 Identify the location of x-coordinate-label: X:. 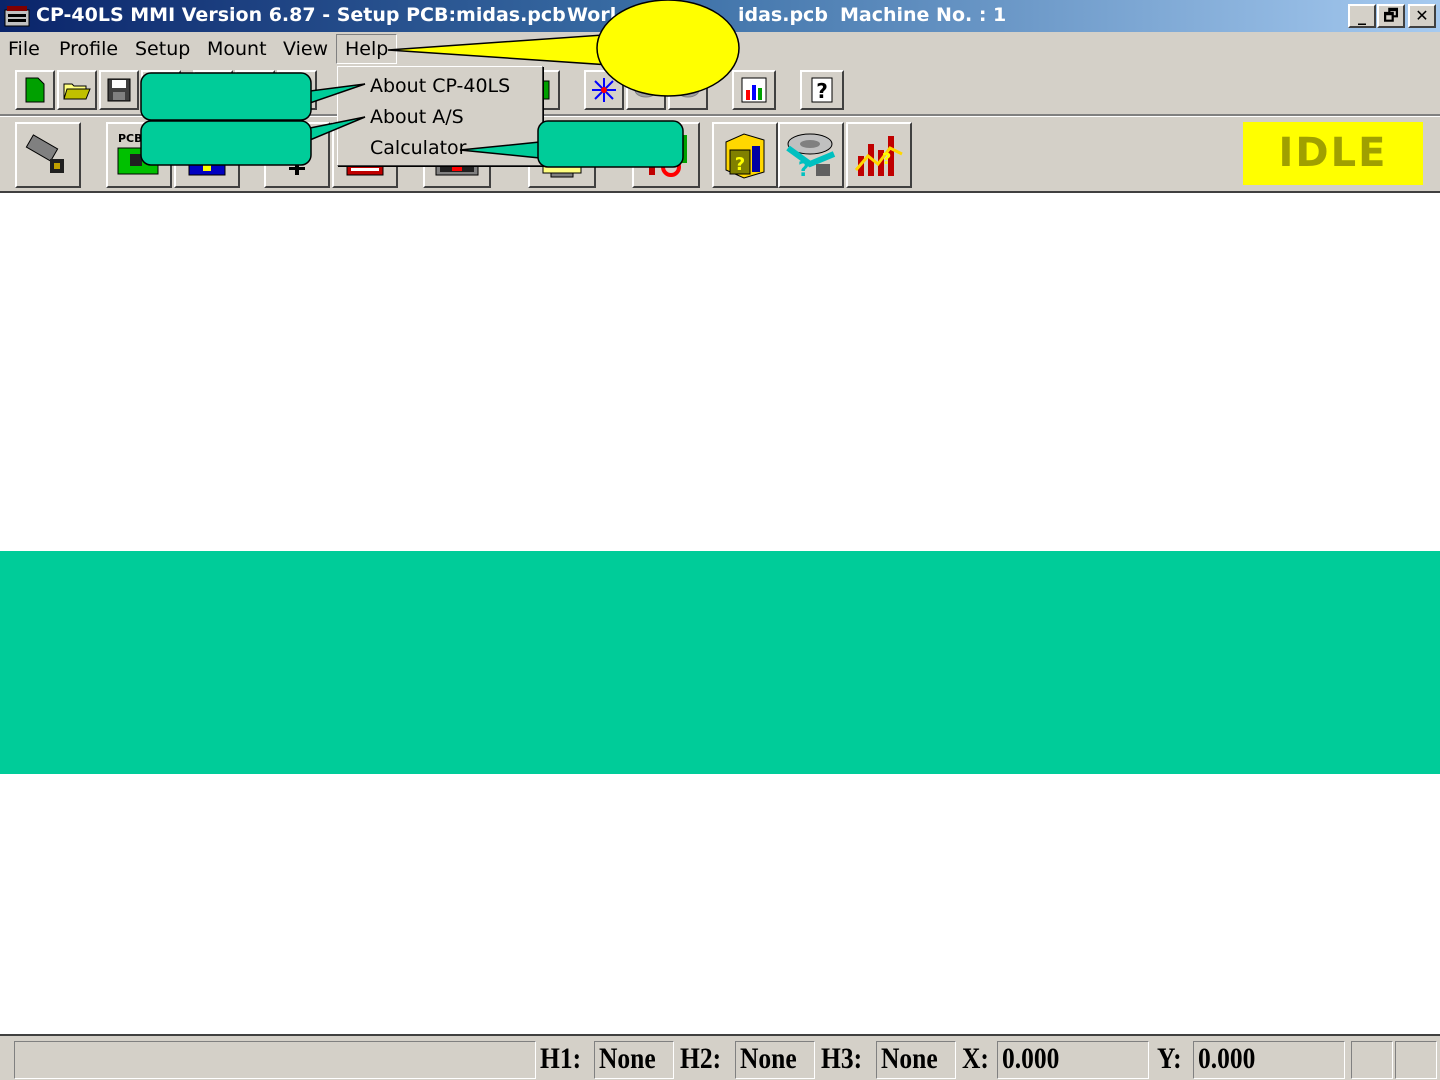
(975, 1058).